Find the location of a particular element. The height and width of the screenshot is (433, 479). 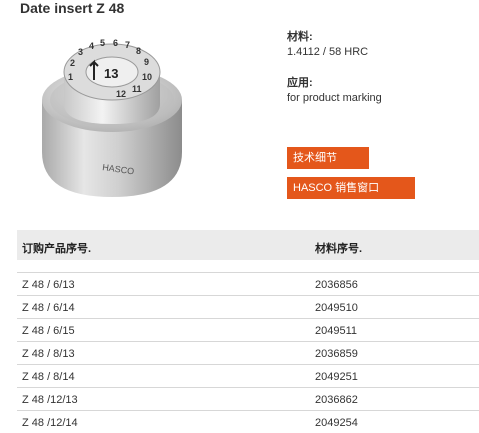

dial-number: 4 is located at coordinates (91, 46).